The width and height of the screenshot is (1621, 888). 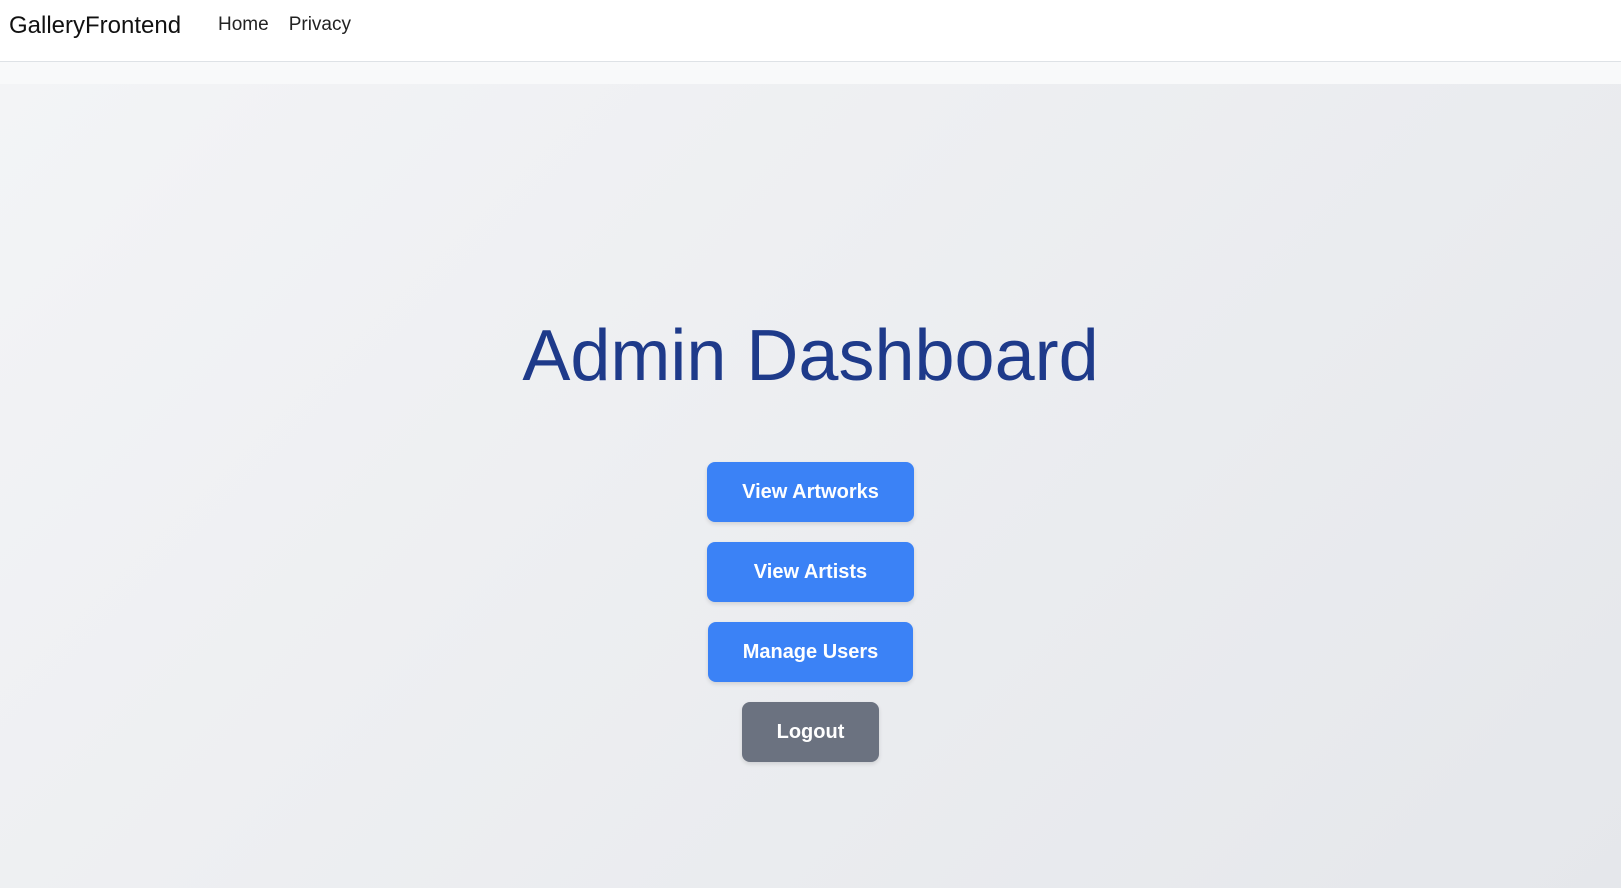 What do you see at coordinates (810, 31) in the screenshot?
I see `top-navbar: GalleryFrontend Home Privacy` at bounding box center [810, 31].